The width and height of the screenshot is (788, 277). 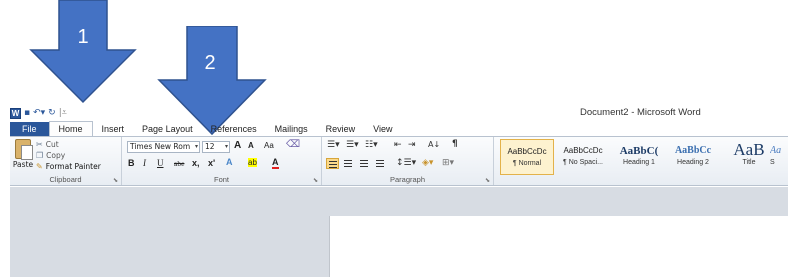 What do you see at coordinates (211, 163) in the screenshot?
I see `superscript-button: x'` at bounding box center [211, 163].